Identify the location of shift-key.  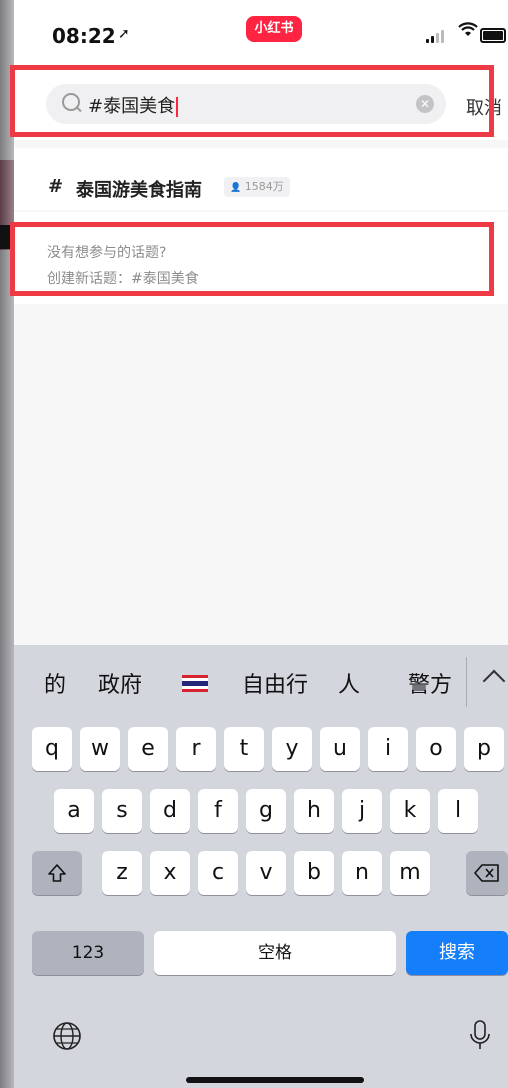
(57, 873).